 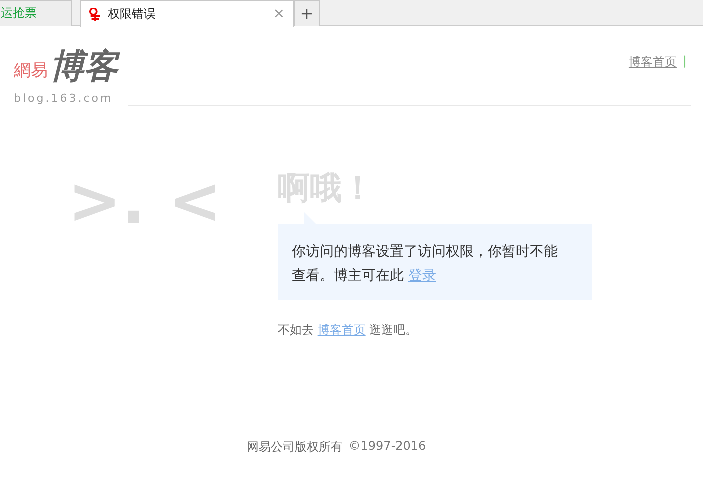 What do you see at coordinates (132, 14) in the screenshot?
I see `tab-label: 权限错误` at bounding box center [132, 14].